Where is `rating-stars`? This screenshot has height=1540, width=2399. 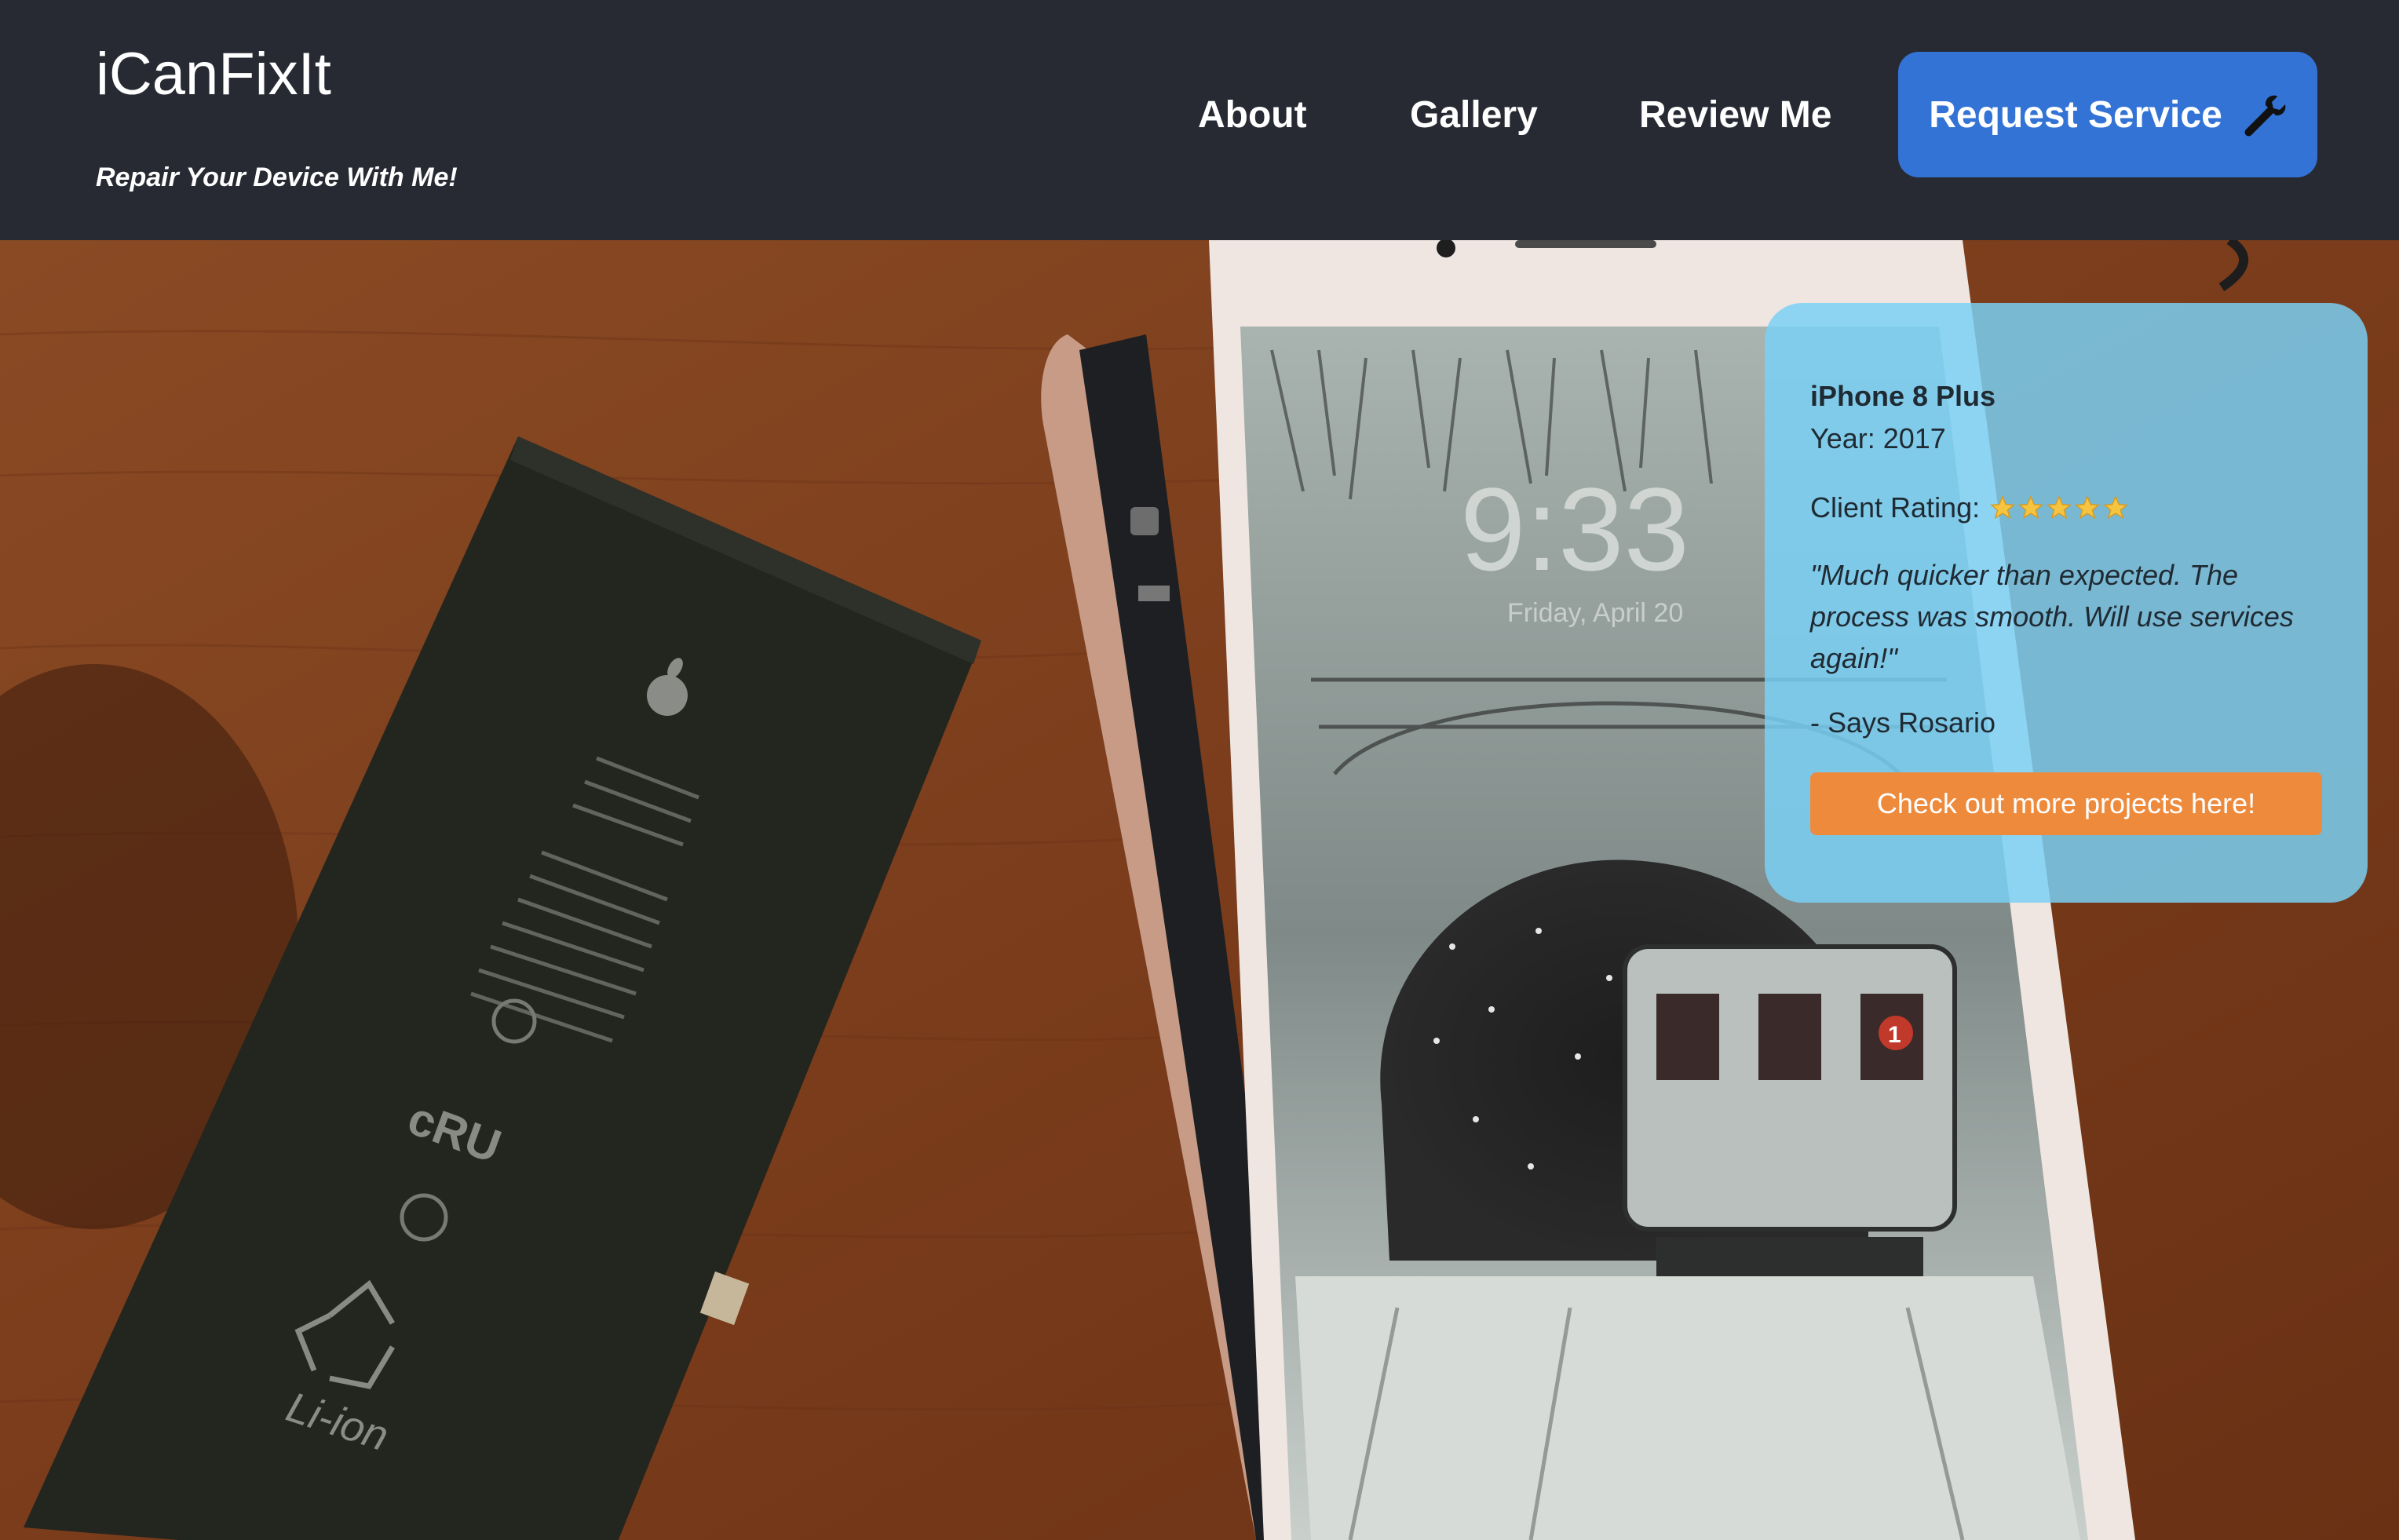 rating-stars is located at coordinates (2060, 508).